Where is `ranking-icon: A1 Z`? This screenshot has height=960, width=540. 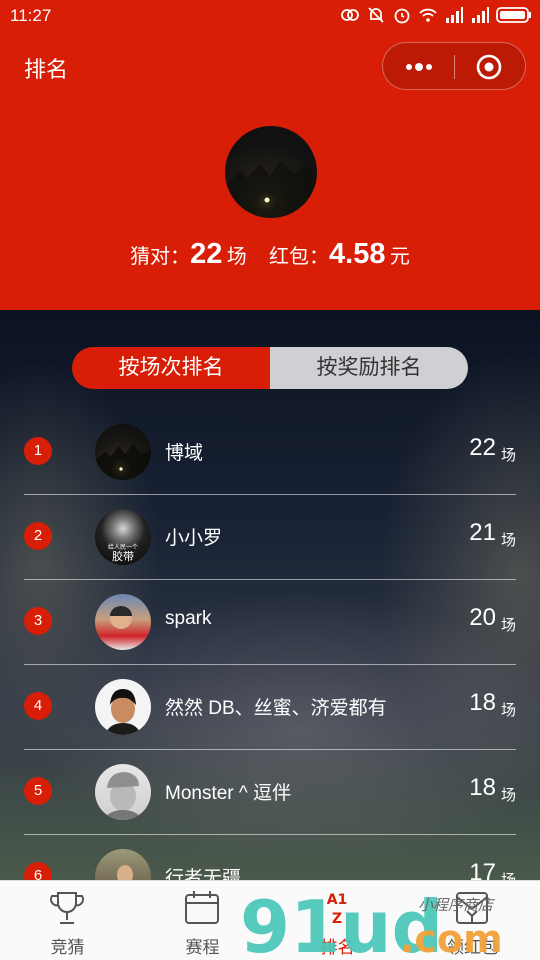 ranking-icon: A1 Z is located at coordinates (337, 909).